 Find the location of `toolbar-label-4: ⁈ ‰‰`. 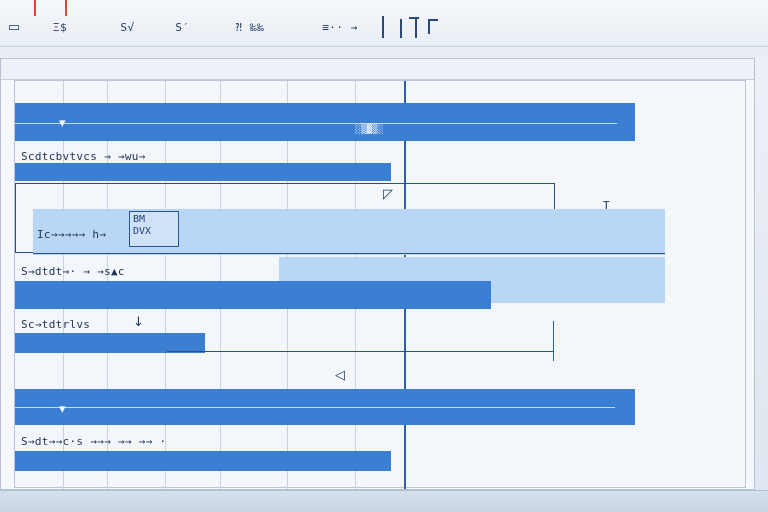

toolbar-label-4: ⁈ ‰‰ is located at coordinates (250, 27).